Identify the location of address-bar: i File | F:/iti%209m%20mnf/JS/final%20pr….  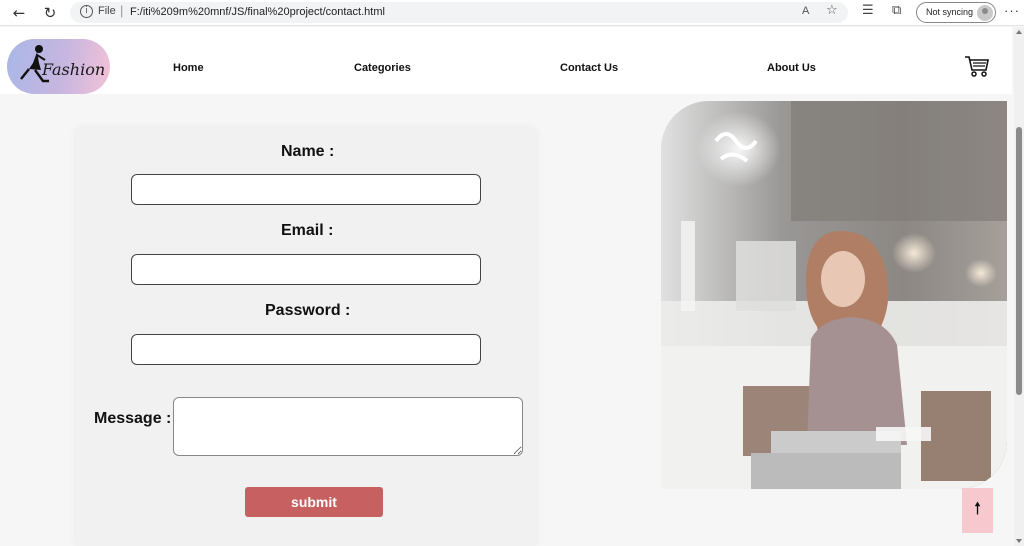
(459, 12).